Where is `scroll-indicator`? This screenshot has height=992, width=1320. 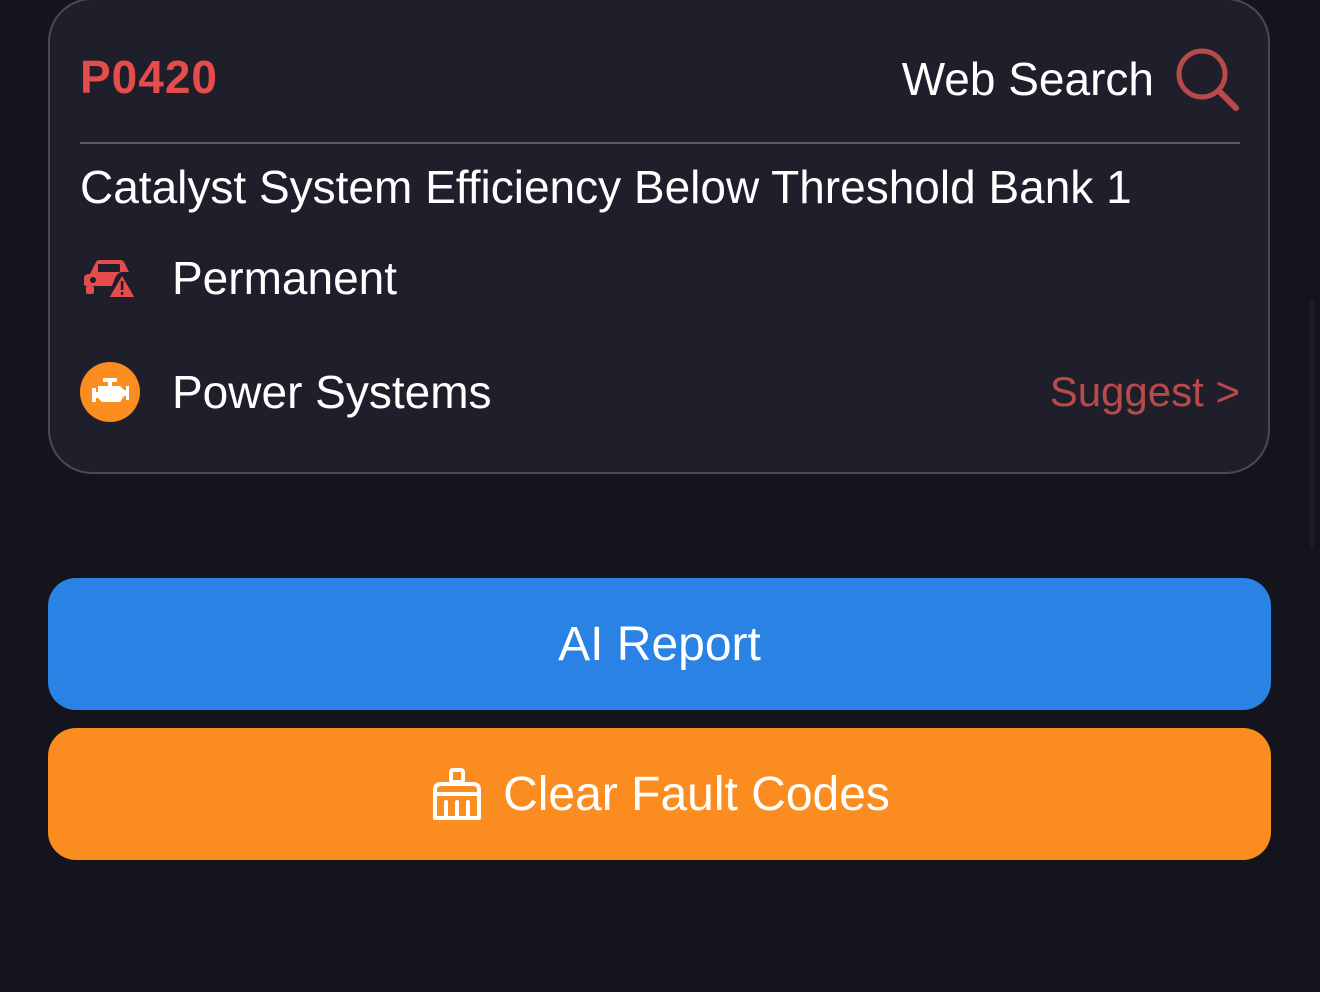
scroll-indicator is located at coordinates (1312, 425).